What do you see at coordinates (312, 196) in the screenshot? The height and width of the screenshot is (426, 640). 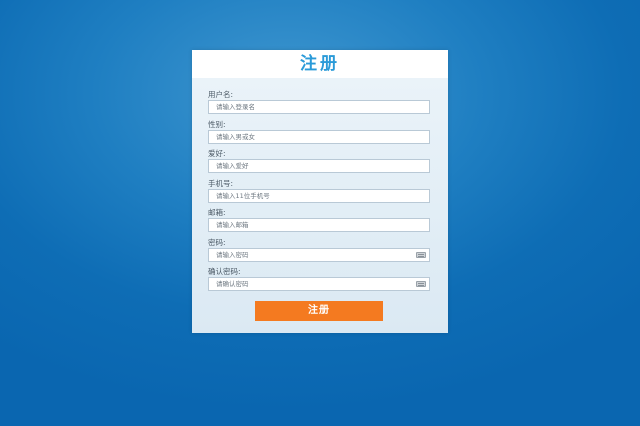 I see `phone-input` at bounding box center [312, 196].